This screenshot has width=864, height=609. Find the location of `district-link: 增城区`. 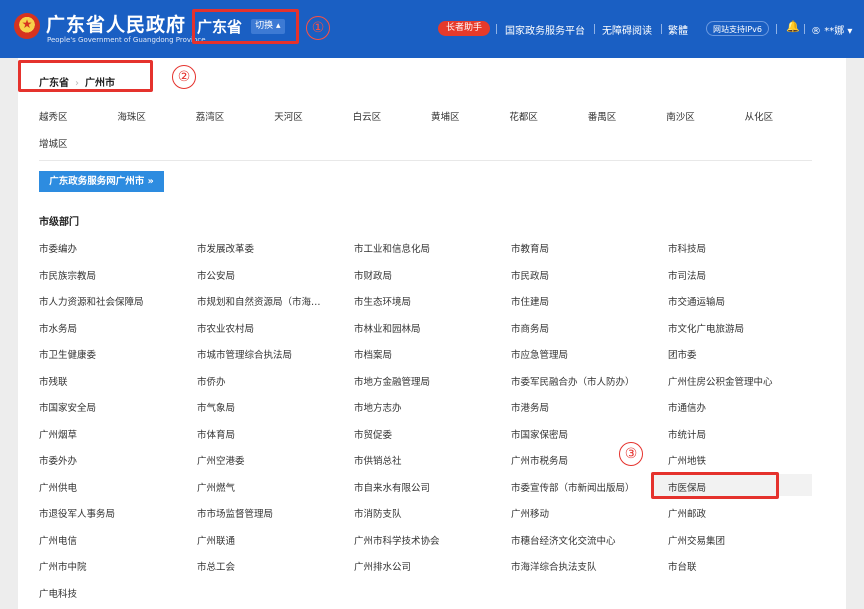

district-link: 增城区 is located at coordinates (53, 143).